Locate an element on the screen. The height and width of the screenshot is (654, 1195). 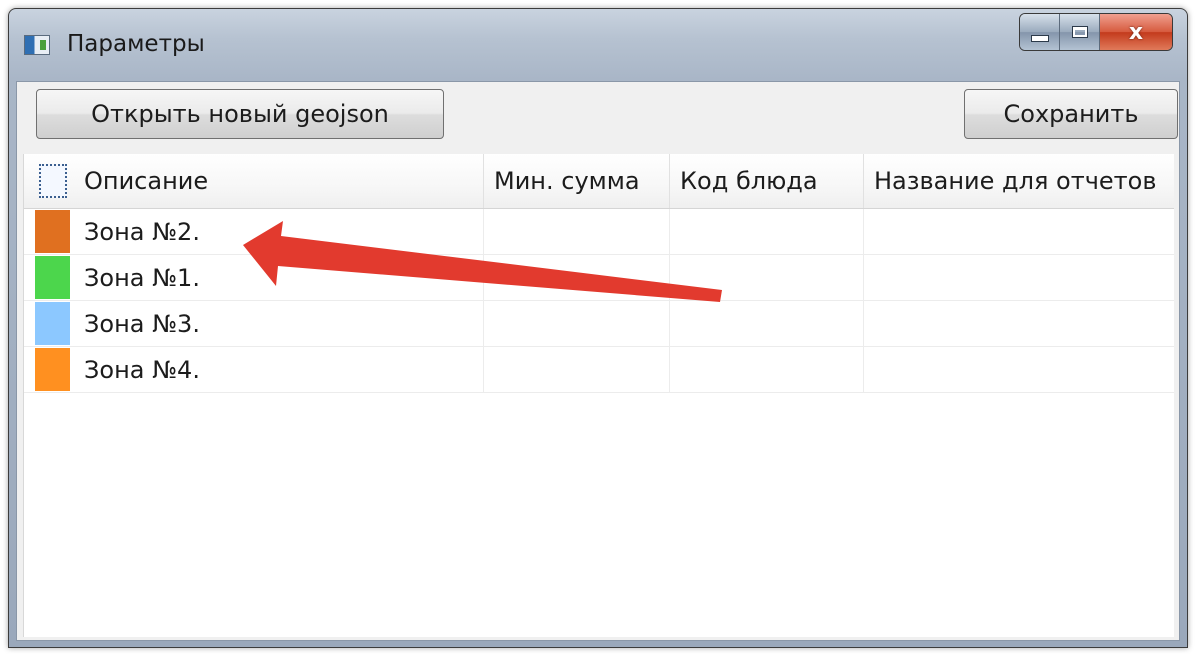
column-header-min-sum: Мин. сумма is located at coordinates (577, 181).